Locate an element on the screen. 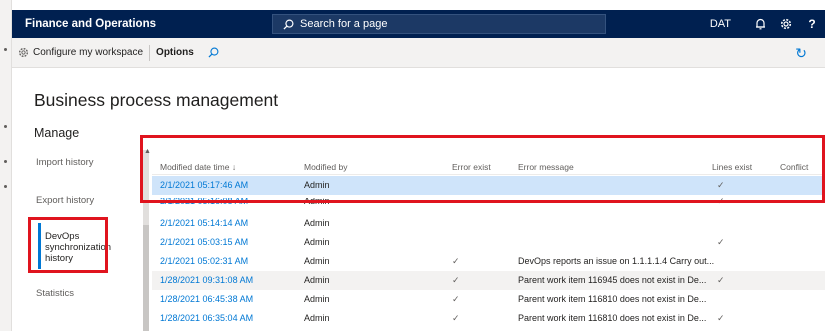  modified-date-cell: 2/1/2021 05:02:31 AM is located at coordinates (204, 261).